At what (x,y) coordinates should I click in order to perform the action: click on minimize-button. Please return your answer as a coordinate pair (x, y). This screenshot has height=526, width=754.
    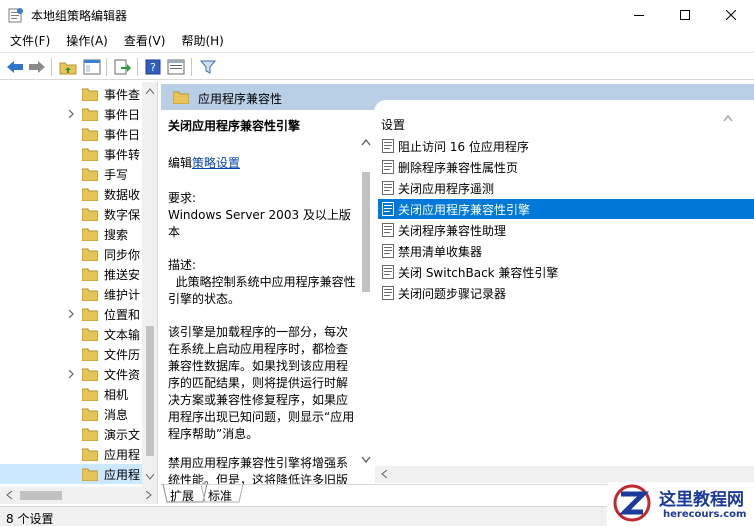
    Looking at the image, I should click on (639, 15).